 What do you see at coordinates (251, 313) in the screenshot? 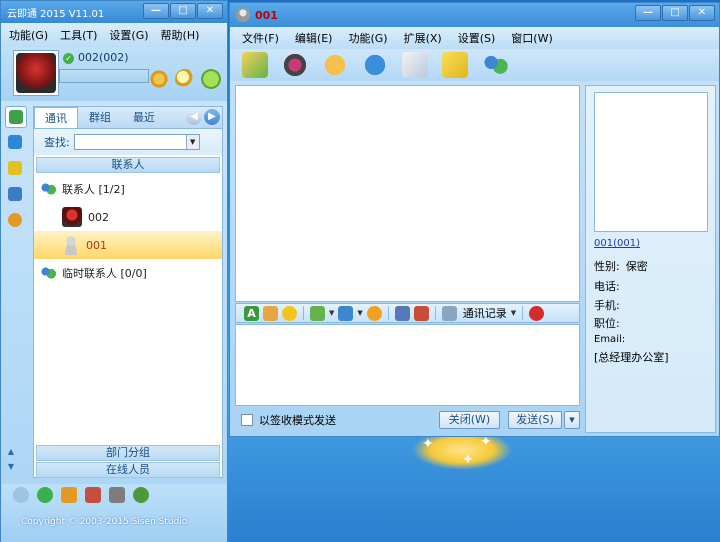
I see `font-icon: A` at bounding box center [251, 313].